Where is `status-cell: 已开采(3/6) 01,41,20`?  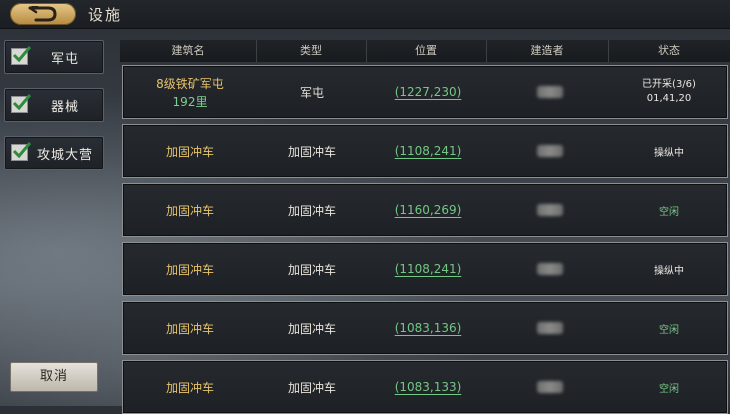
status-cell: 已开采(3/6) 01,41,20 is located at coordinates (669, 92).